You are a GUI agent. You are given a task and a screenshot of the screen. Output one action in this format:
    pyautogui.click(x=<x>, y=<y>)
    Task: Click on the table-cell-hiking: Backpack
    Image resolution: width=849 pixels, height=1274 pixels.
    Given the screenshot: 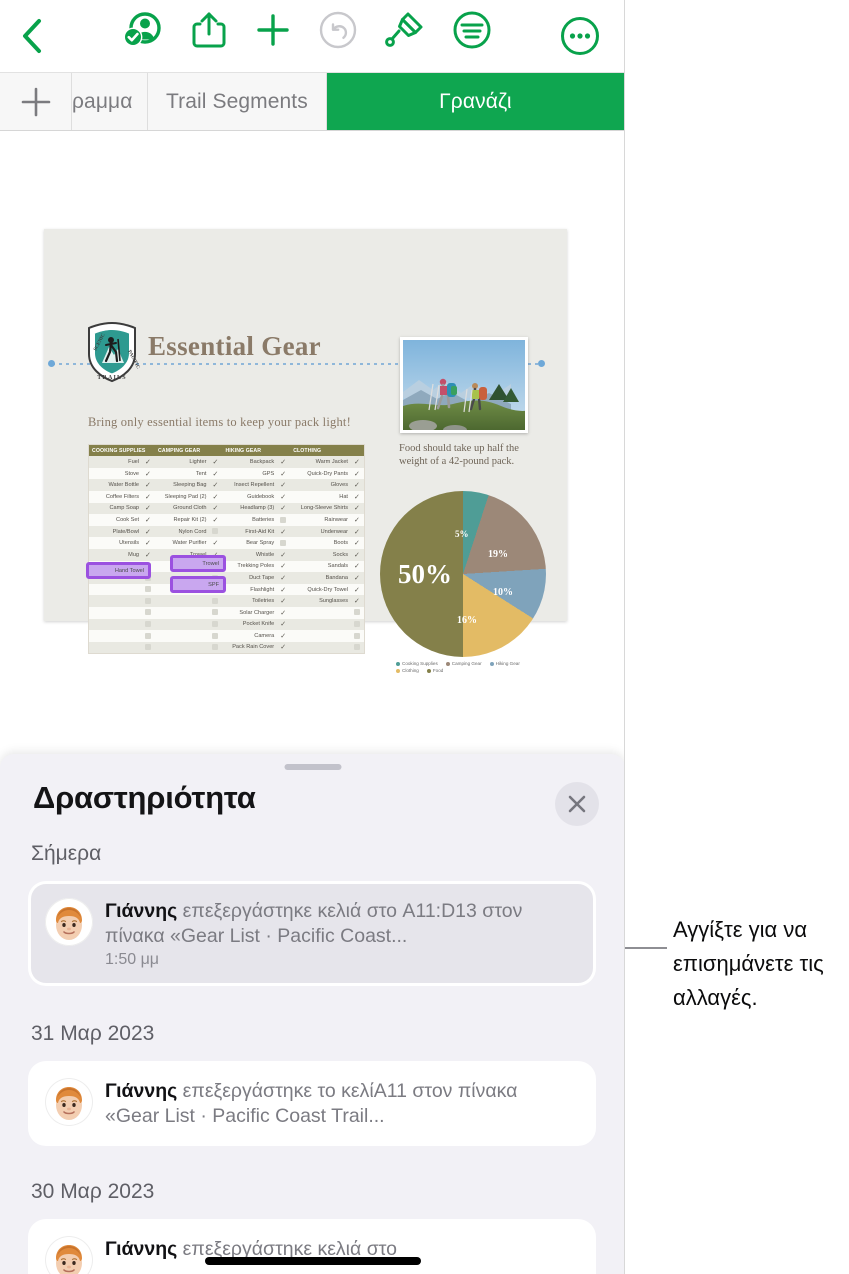 What is the action you would take?
    pyautogui.click(x=250, y=462)
    